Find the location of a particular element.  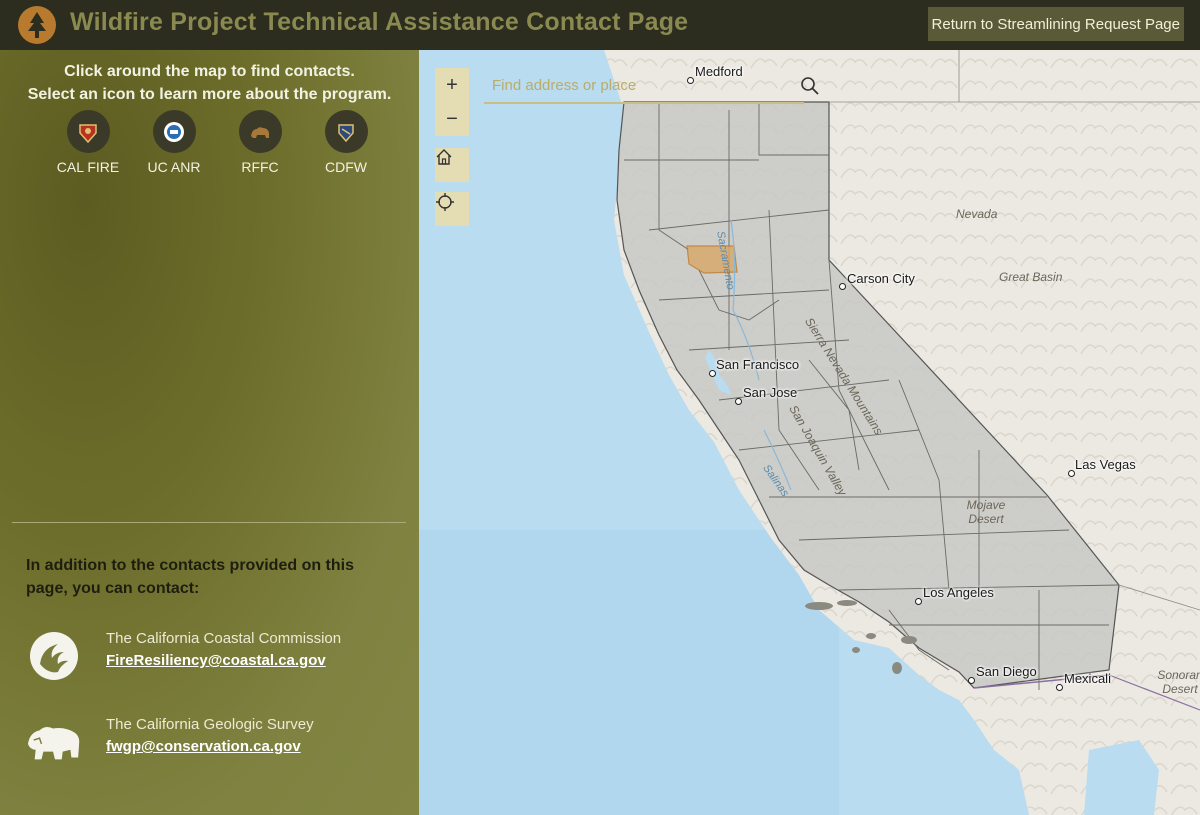

city-label-las-vegas: Las Vegas is located at coordinates (1105, 464).